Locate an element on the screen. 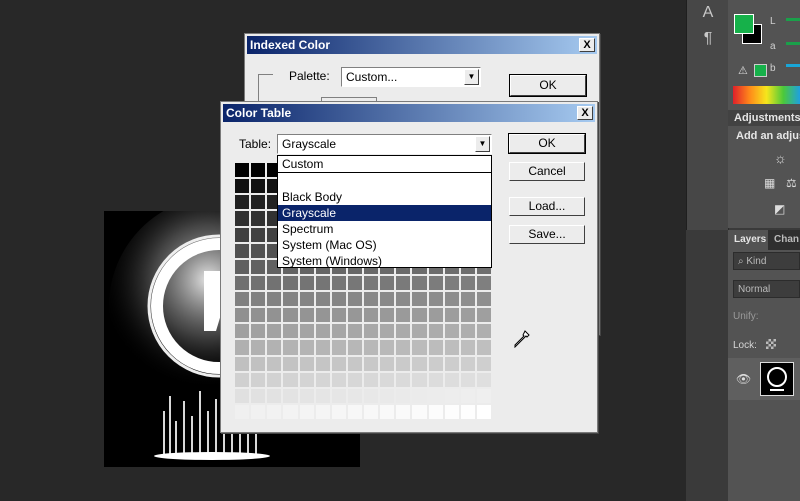  l-slider is located at coordinates (793, 19).